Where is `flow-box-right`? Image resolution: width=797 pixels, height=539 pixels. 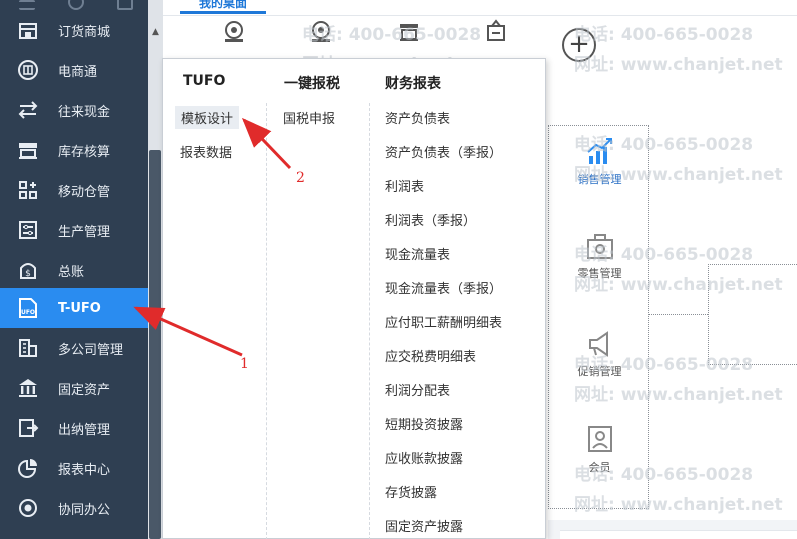 flow-box-right is located at coordinates (752, 314).